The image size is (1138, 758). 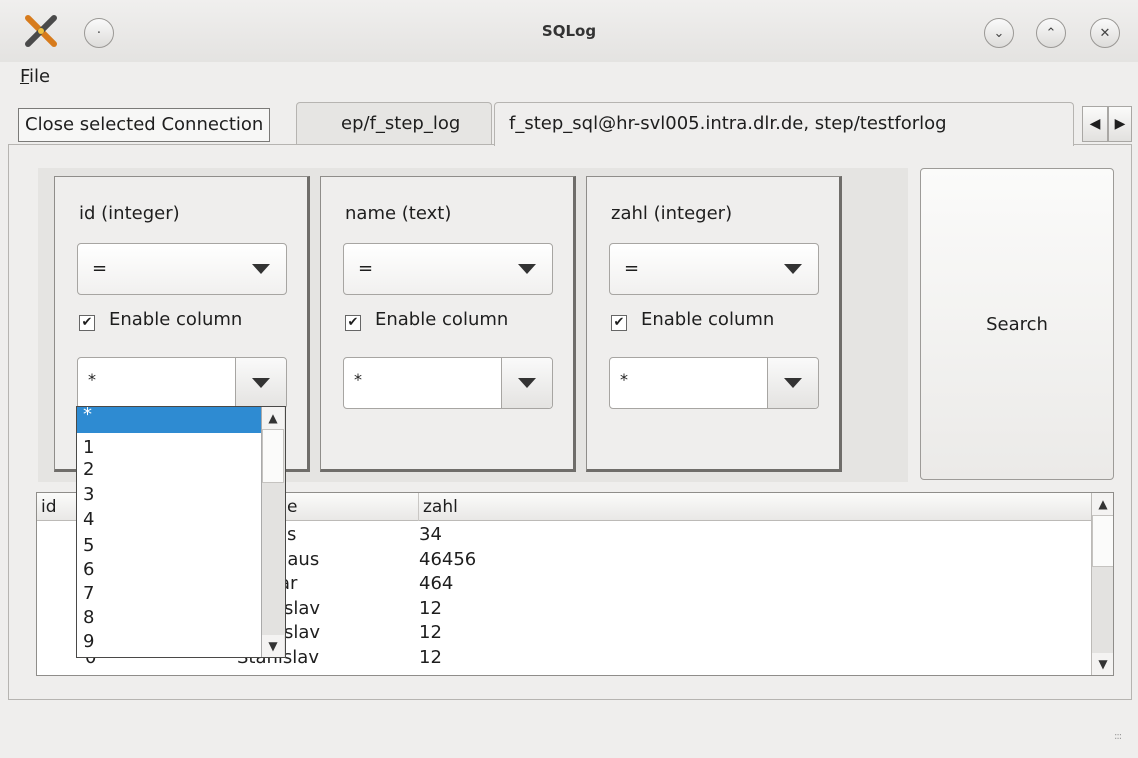 I want to click on dropdown-option: 3, so click(x=169, y=494).